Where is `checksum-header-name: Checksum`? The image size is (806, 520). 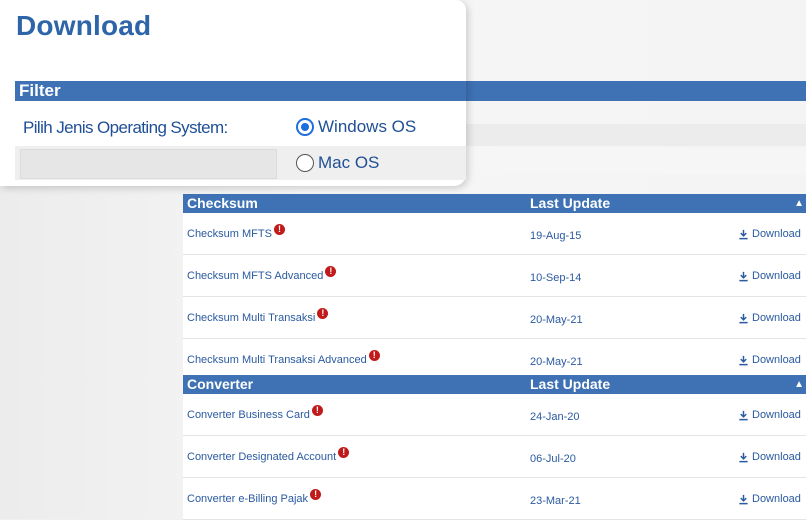
checksum-header-name: Checksum is located at coordinates (222, 203).